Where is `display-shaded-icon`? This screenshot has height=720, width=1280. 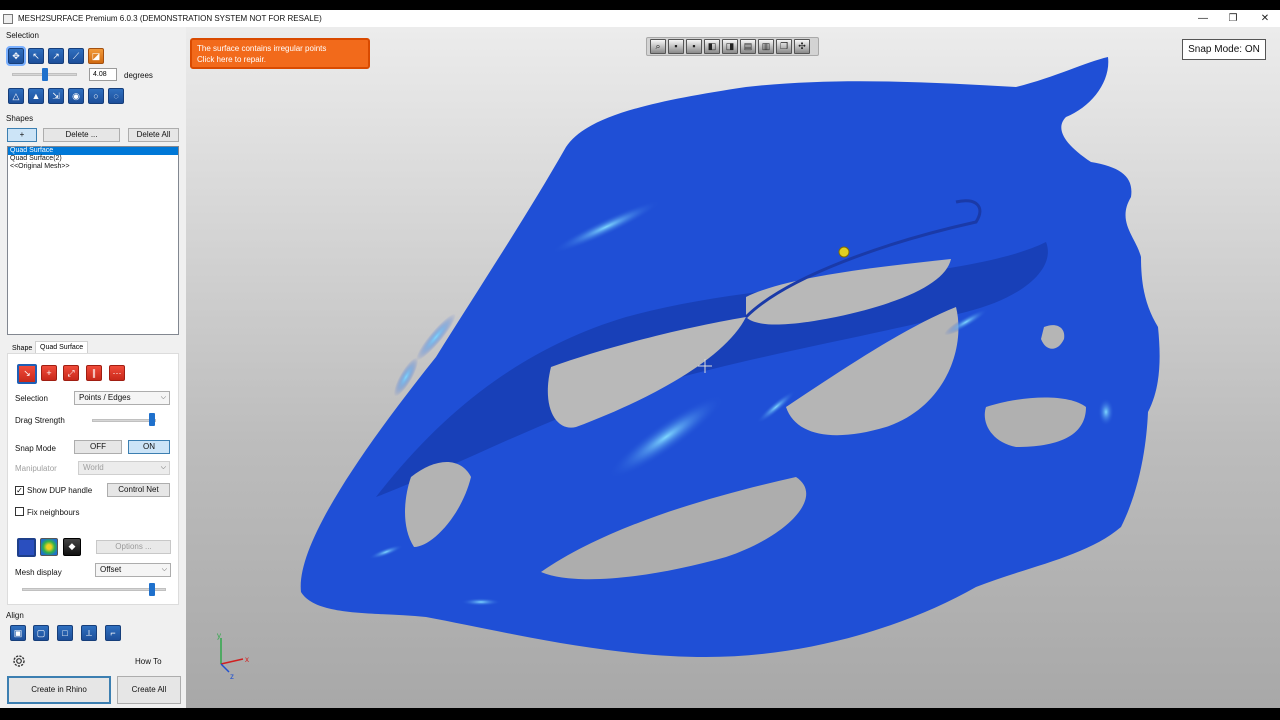
display-shaded-icon is located at coordinates (26, 547).